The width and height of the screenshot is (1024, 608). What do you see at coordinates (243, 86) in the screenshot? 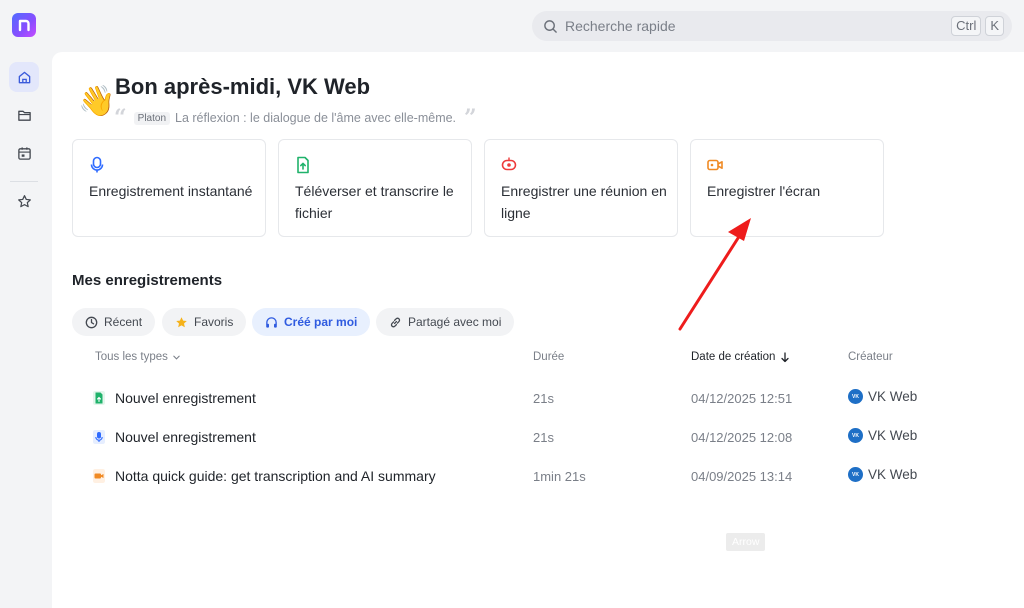
I see `greeting-title: Bon après-midi, VK Web` at bounding box center [243, 86].